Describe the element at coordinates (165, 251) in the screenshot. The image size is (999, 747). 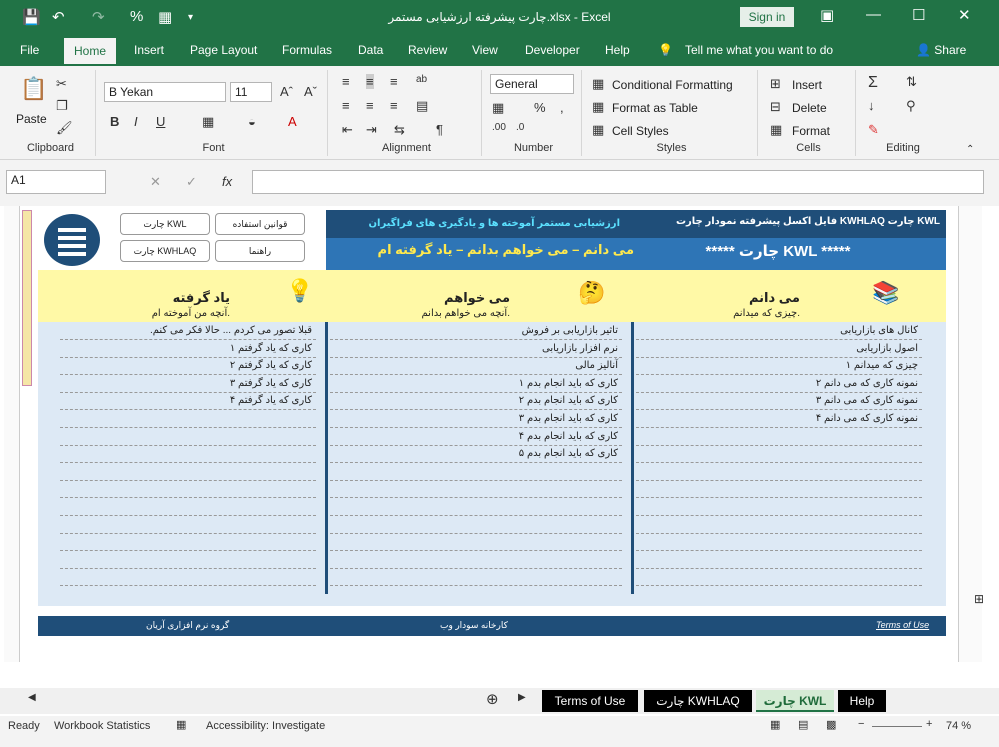
I see `kwhlaq-chart-button: چارت KWHLAQ` at that location.